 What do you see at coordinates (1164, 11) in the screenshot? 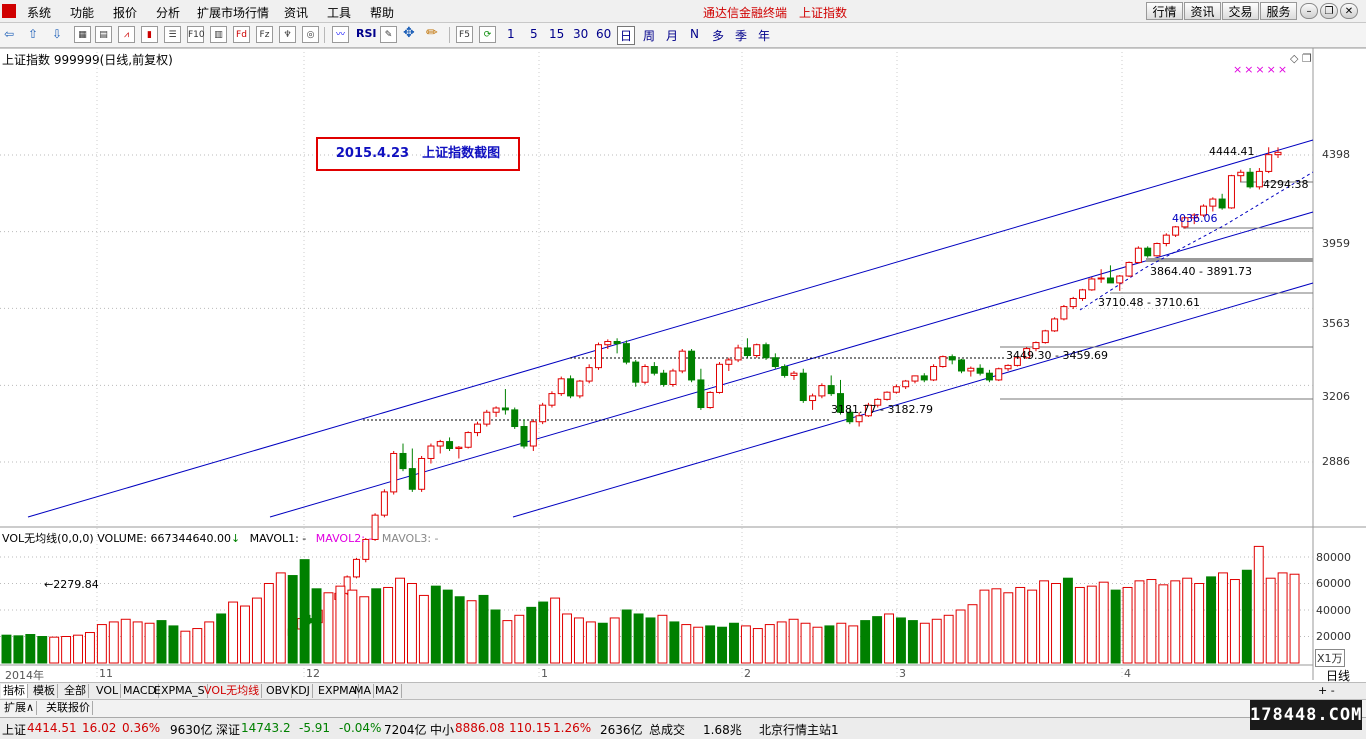
I see `market-button: 行情` at bounding box center [1164, 11].